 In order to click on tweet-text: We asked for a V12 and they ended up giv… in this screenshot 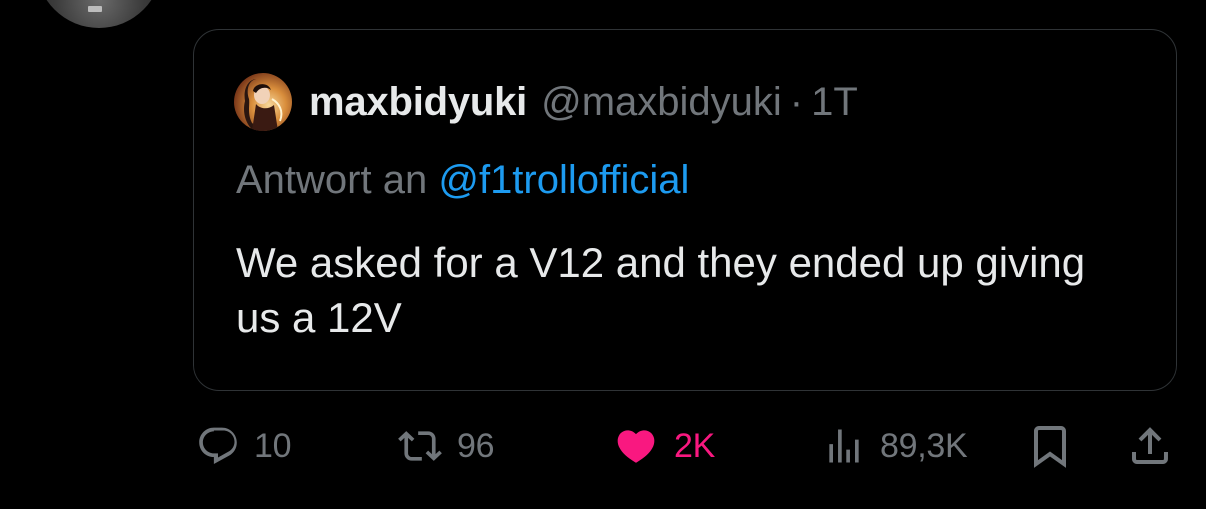, I will do `click(661, 290)`.